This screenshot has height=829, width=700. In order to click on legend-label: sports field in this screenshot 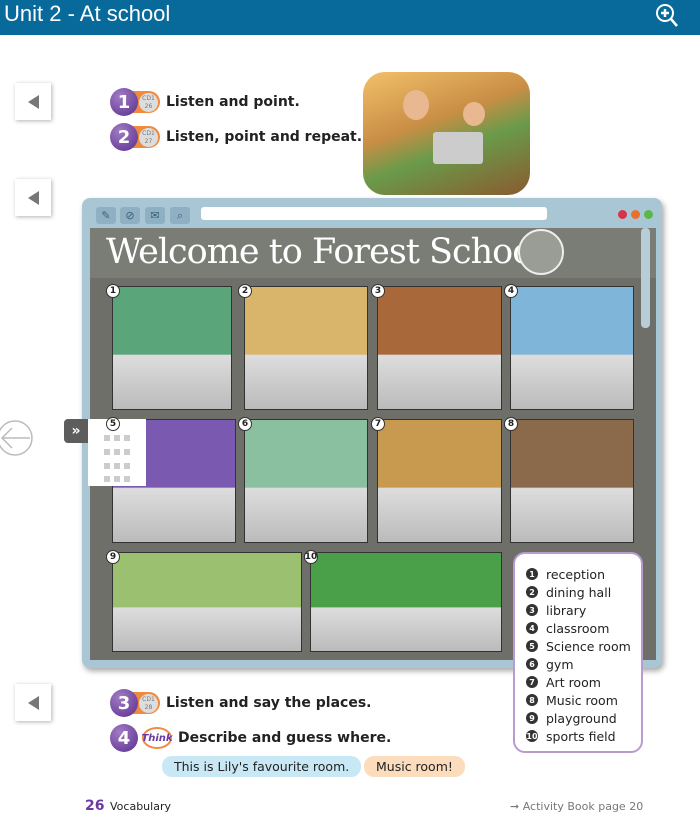, I will do `click(581, 736)`.